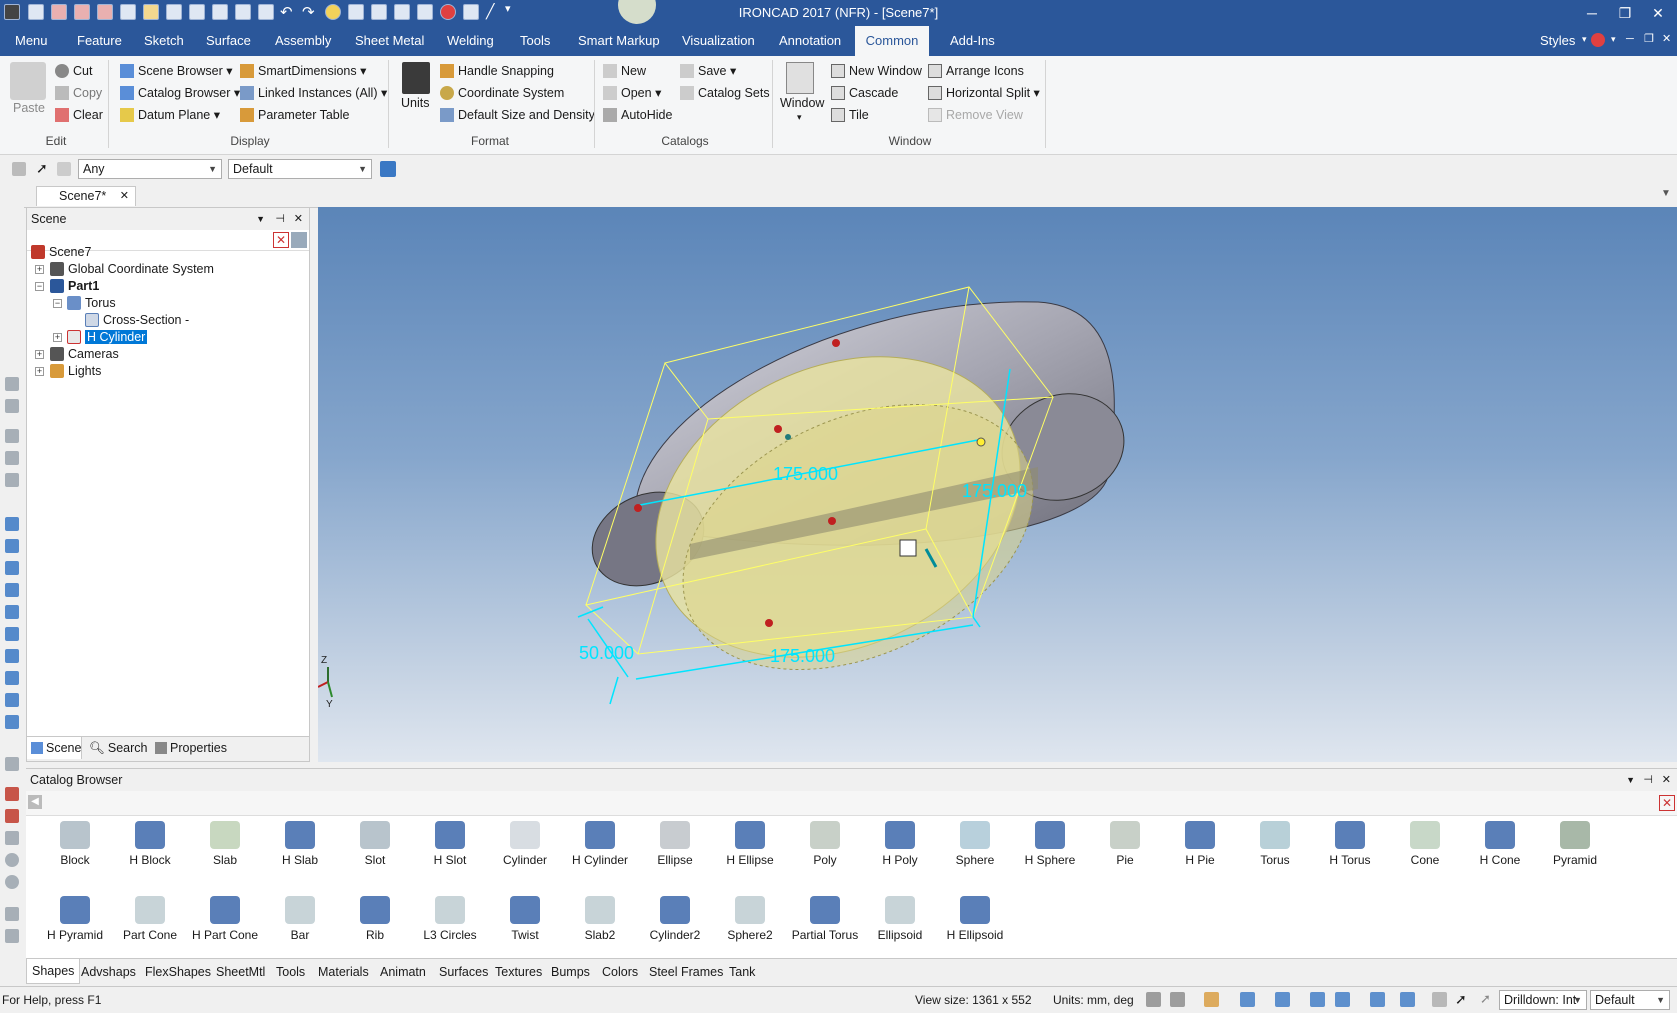 The width and height of the screenshot is (1677, 1013). Describe the element at coordinates (972, 41) in the screenshot. I see `tab-add-ins: Add-Ins` at that location.